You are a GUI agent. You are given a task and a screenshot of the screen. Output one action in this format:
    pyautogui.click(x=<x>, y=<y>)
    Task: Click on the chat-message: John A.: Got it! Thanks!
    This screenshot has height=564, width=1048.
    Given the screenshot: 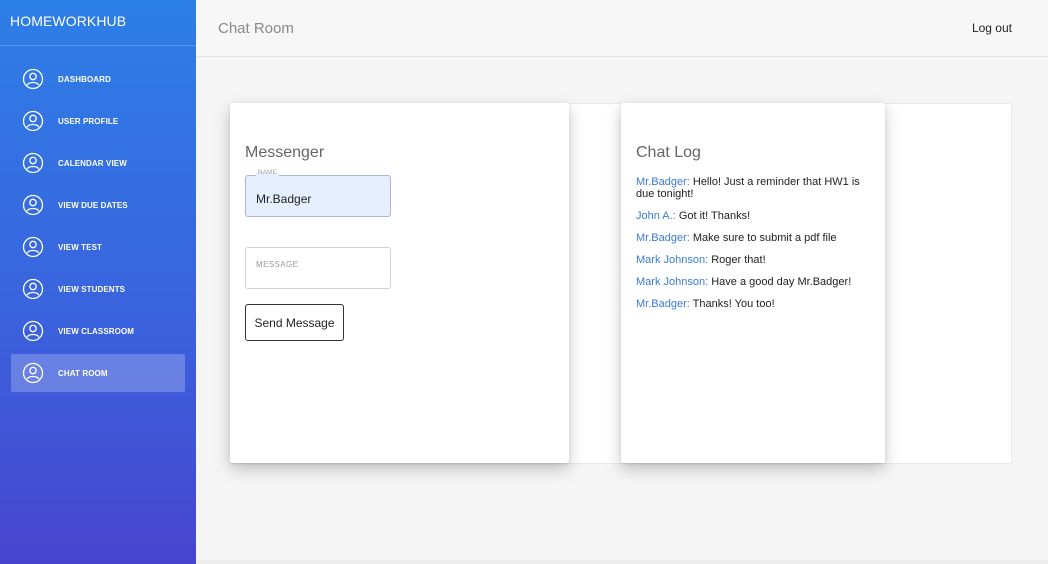 What is the action you would take?
    pyautogui.click(x=752, y=216)
    